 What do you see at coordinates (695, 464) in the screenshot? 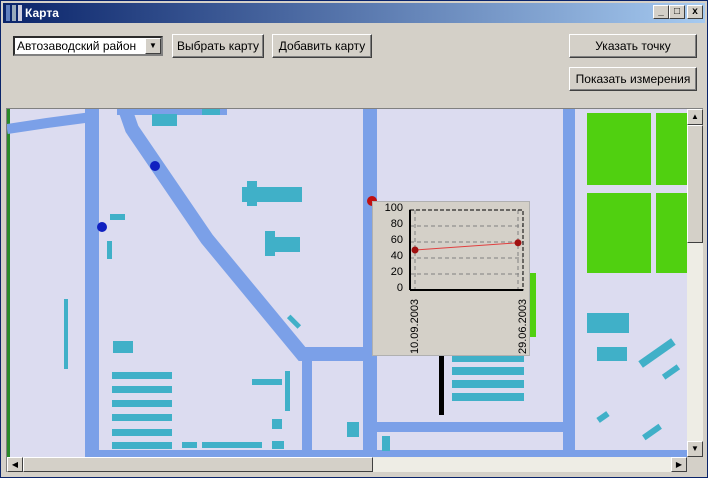
I see `resize-grip-icon` at bounding box center [695, 464].